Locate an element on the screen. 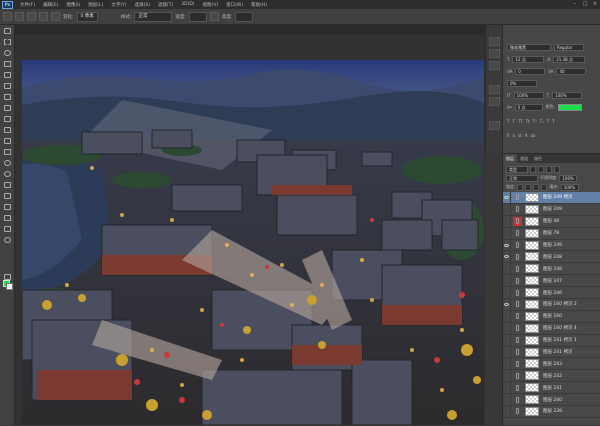 This screenshot has height=426, width=600. font-style-select: Regular is located at coordinates (569, 47).